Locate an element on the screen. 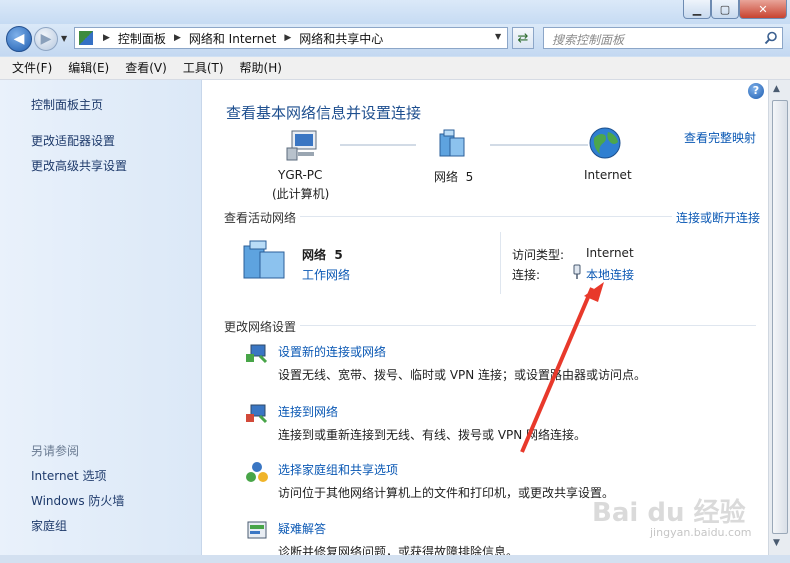 The height and width of the screenshot is (563, 790). scroll-down-arrow-icon: ▼ is located at coordinates (776, 543).